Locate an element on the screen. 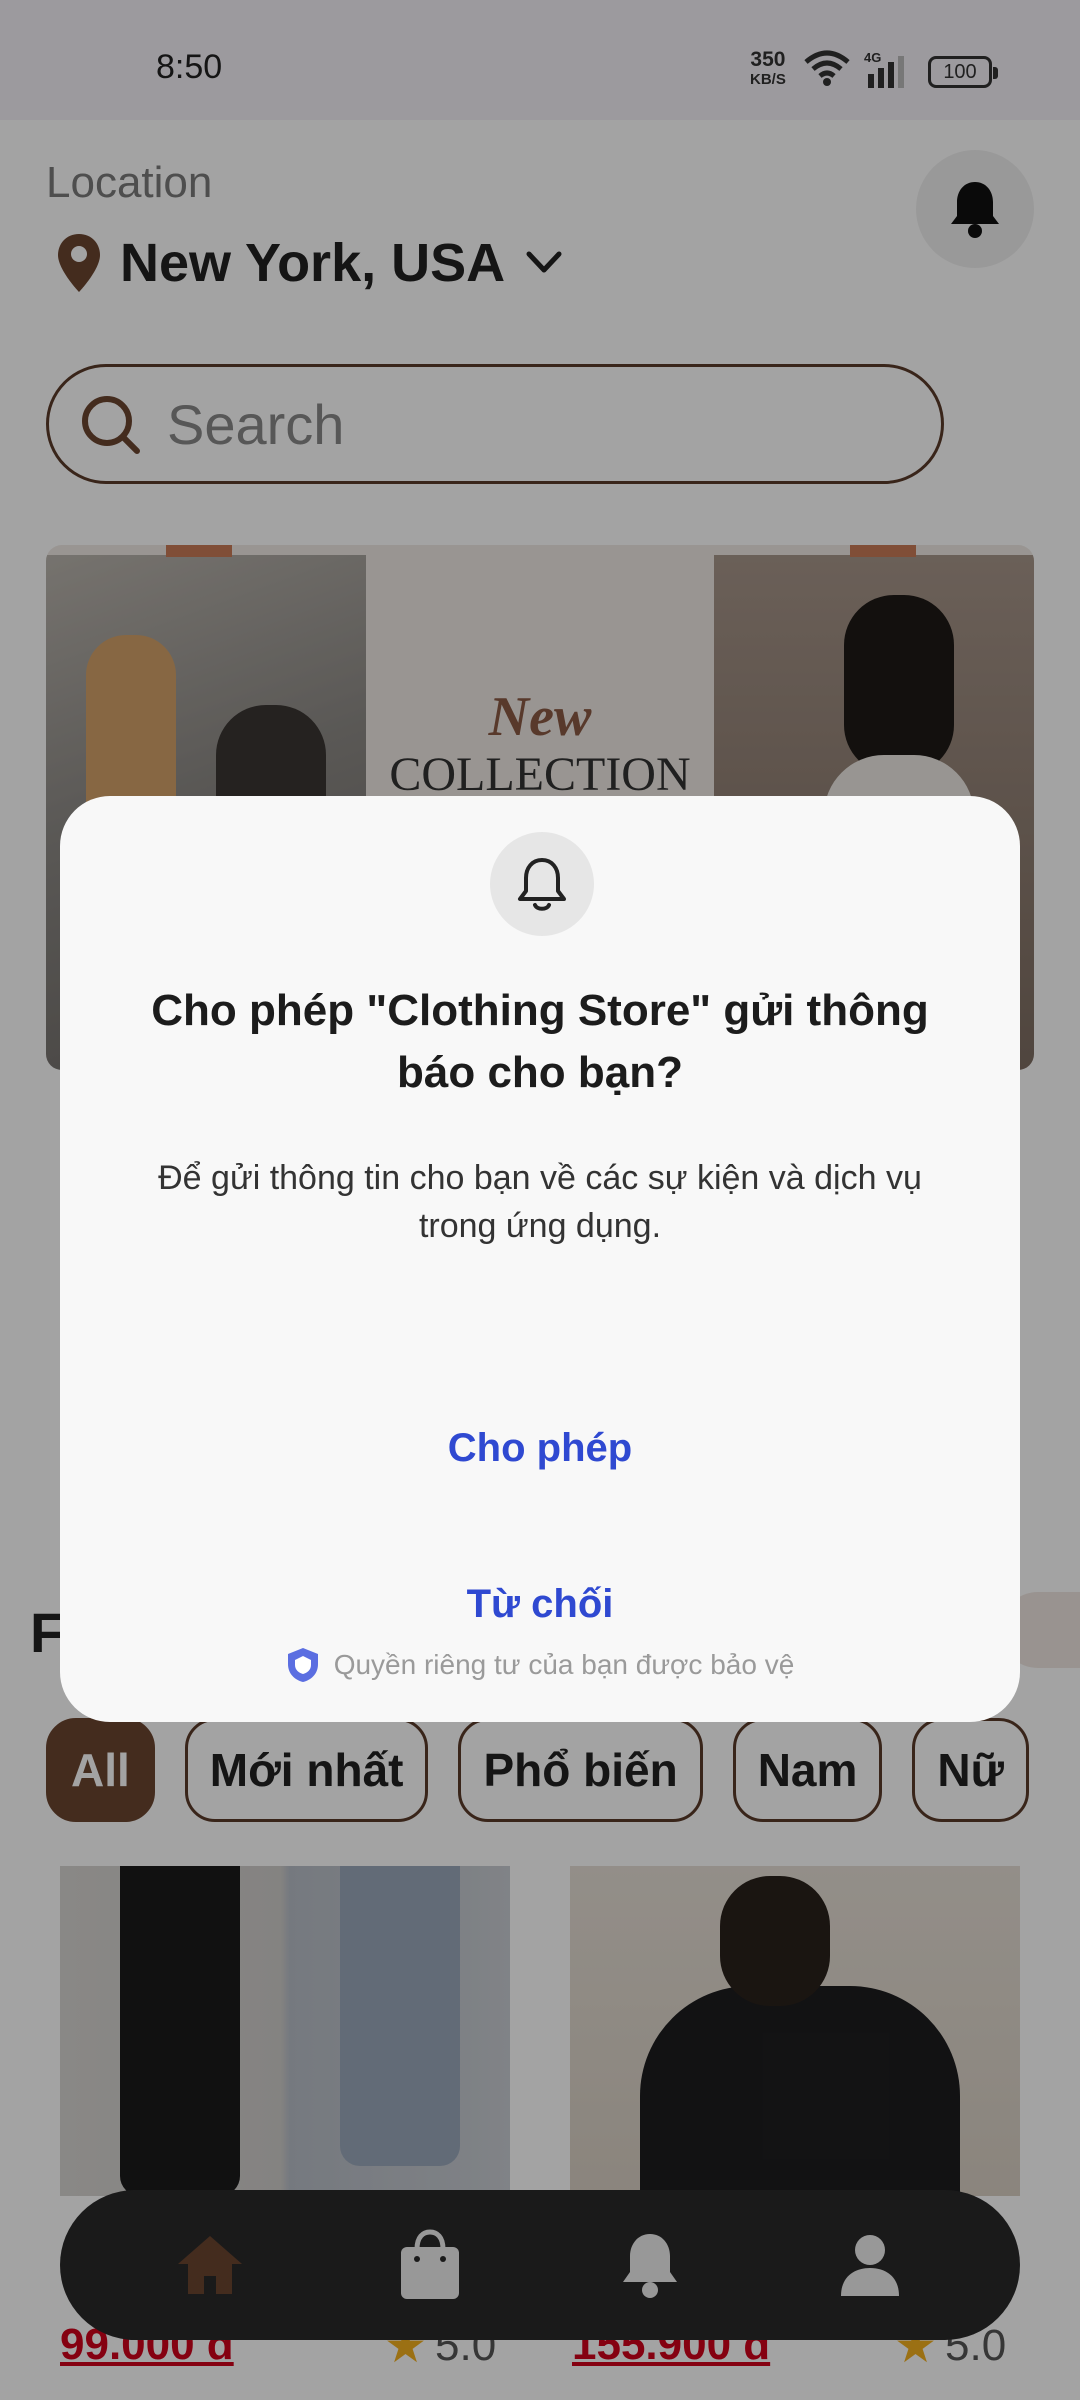 The width and height of the screenshot is (1080, 2400). bell-outline-icon is located at coordinates (542, 884).